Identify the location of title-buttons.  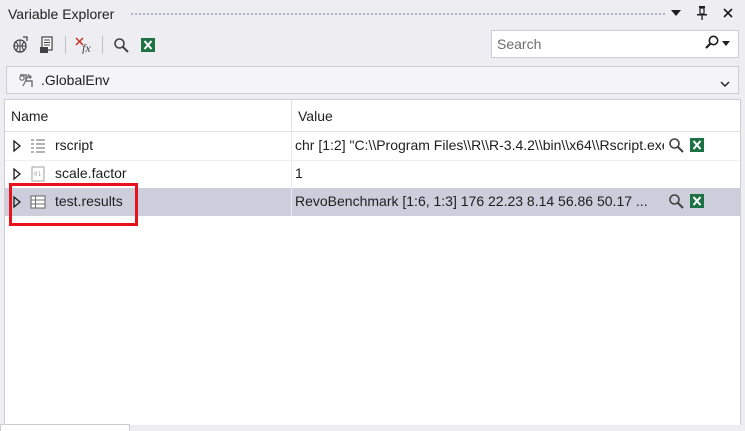
(702, 13).